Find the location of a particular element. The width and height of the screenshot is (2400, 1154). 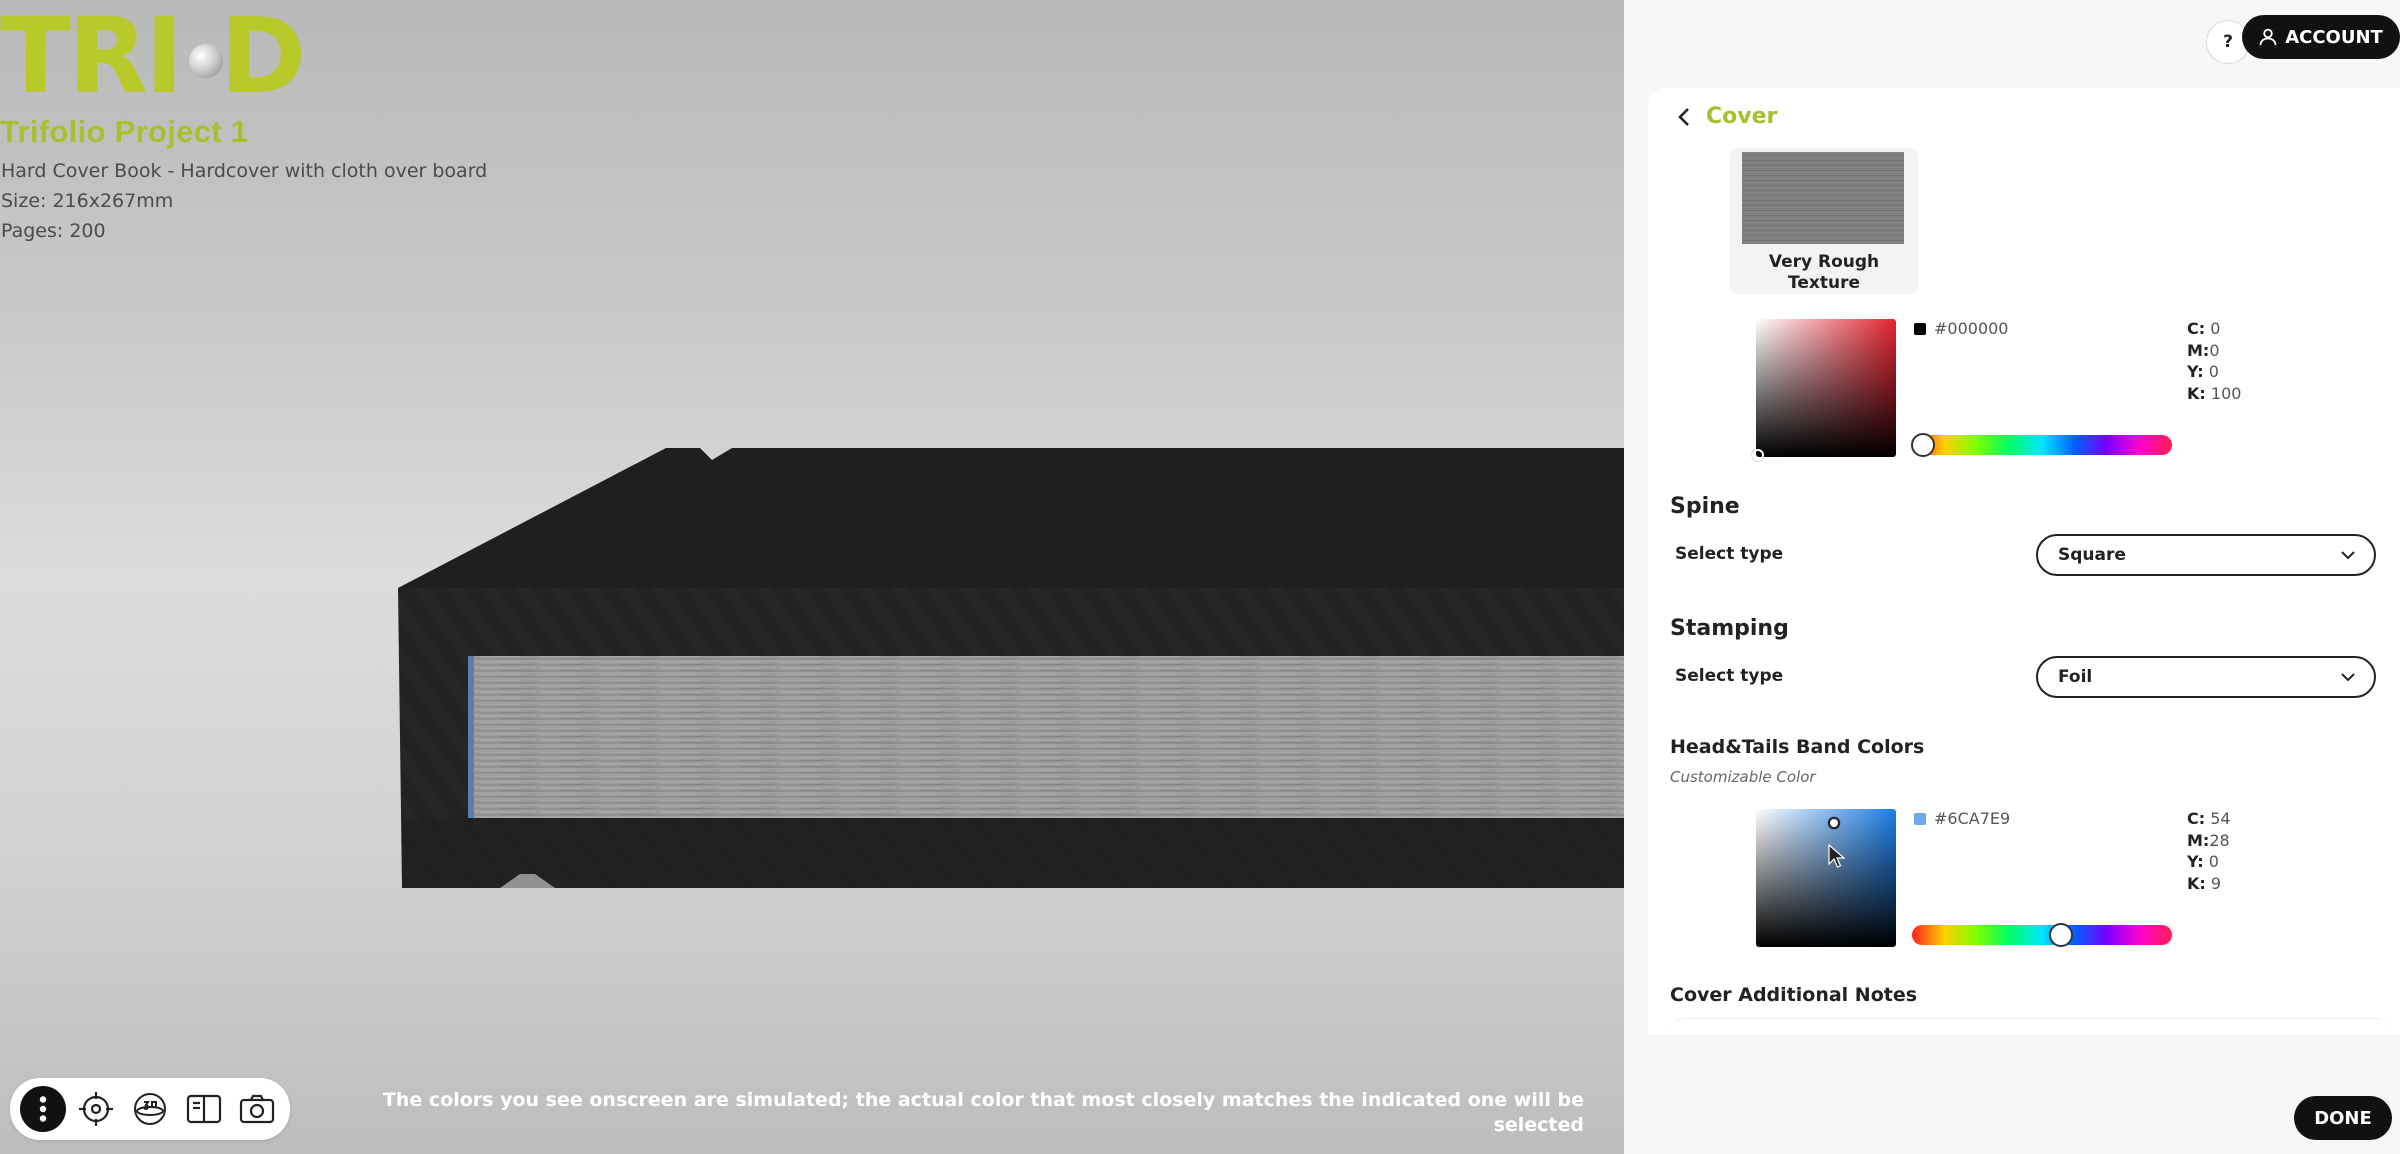

head-tails-heading: Head&Tails Band Colors is located at coordinates (1797, 747).